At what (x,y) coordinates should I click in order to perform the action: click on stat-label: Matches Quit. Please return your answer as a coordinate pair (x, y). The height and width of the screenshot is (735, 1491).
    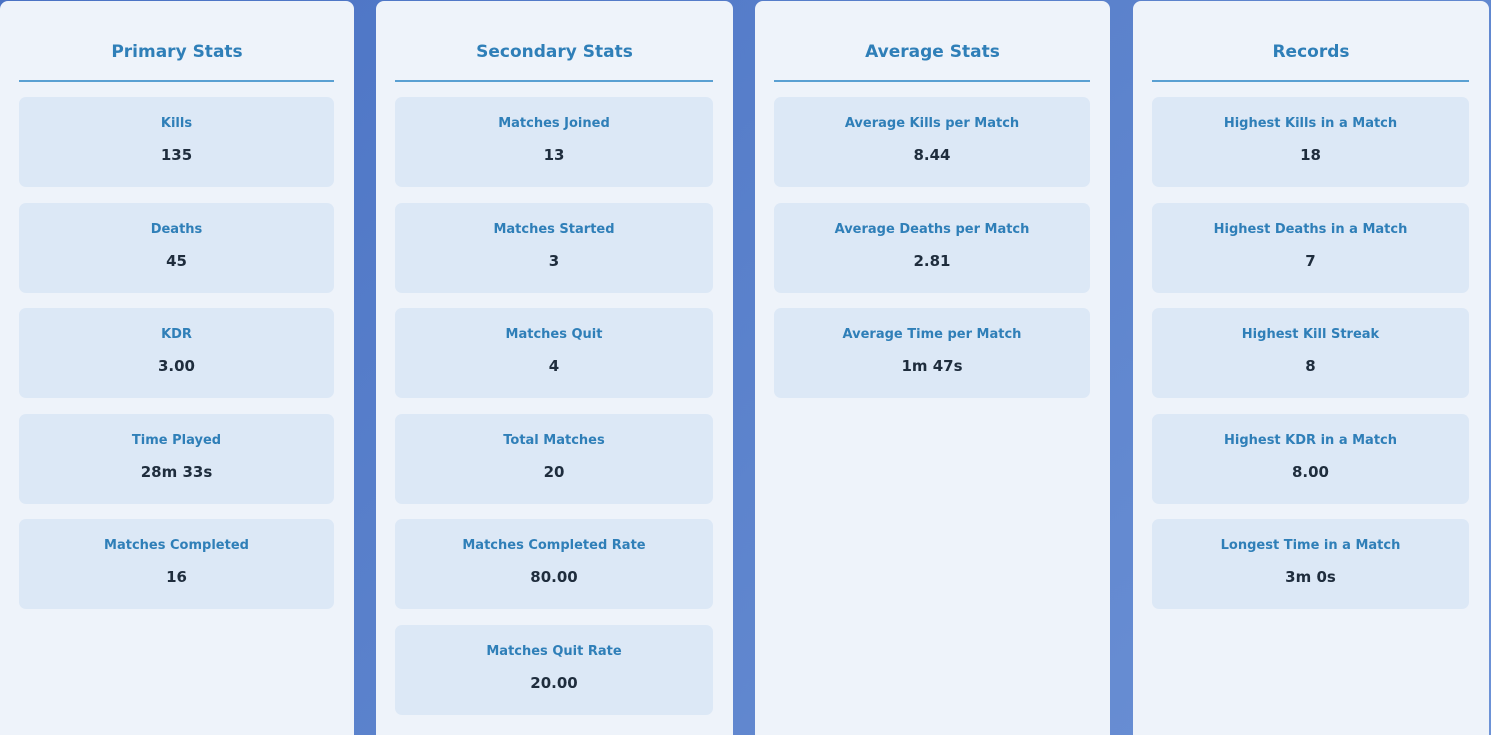
    Looking at the image, I should click on (554, 334).